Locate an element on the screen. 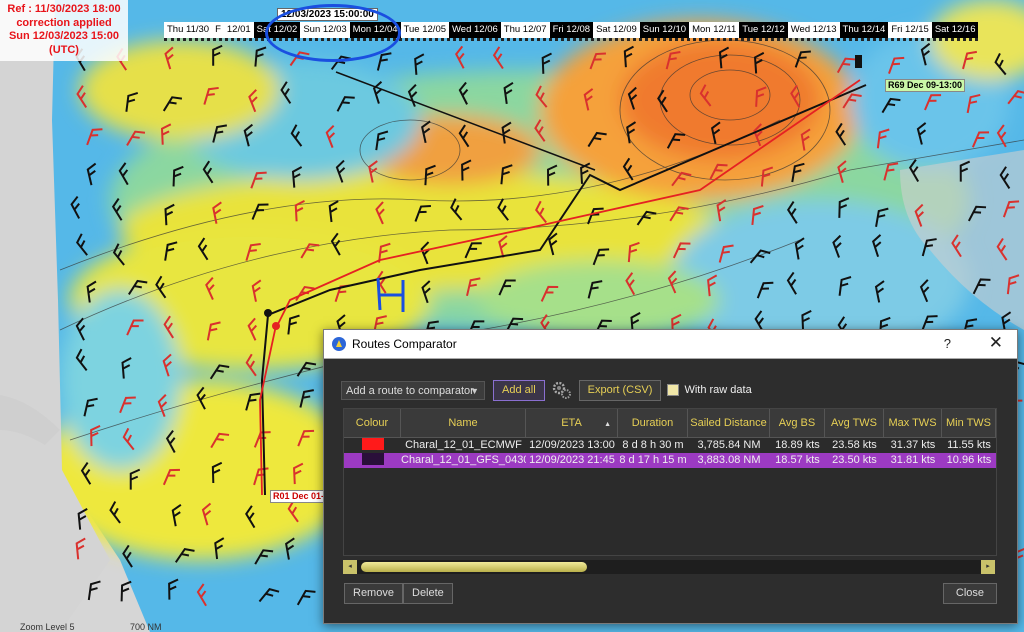 The width and height of the screenshot is (1024, 632). timeline-day: 12/01 is located at coordinates (238, 30).